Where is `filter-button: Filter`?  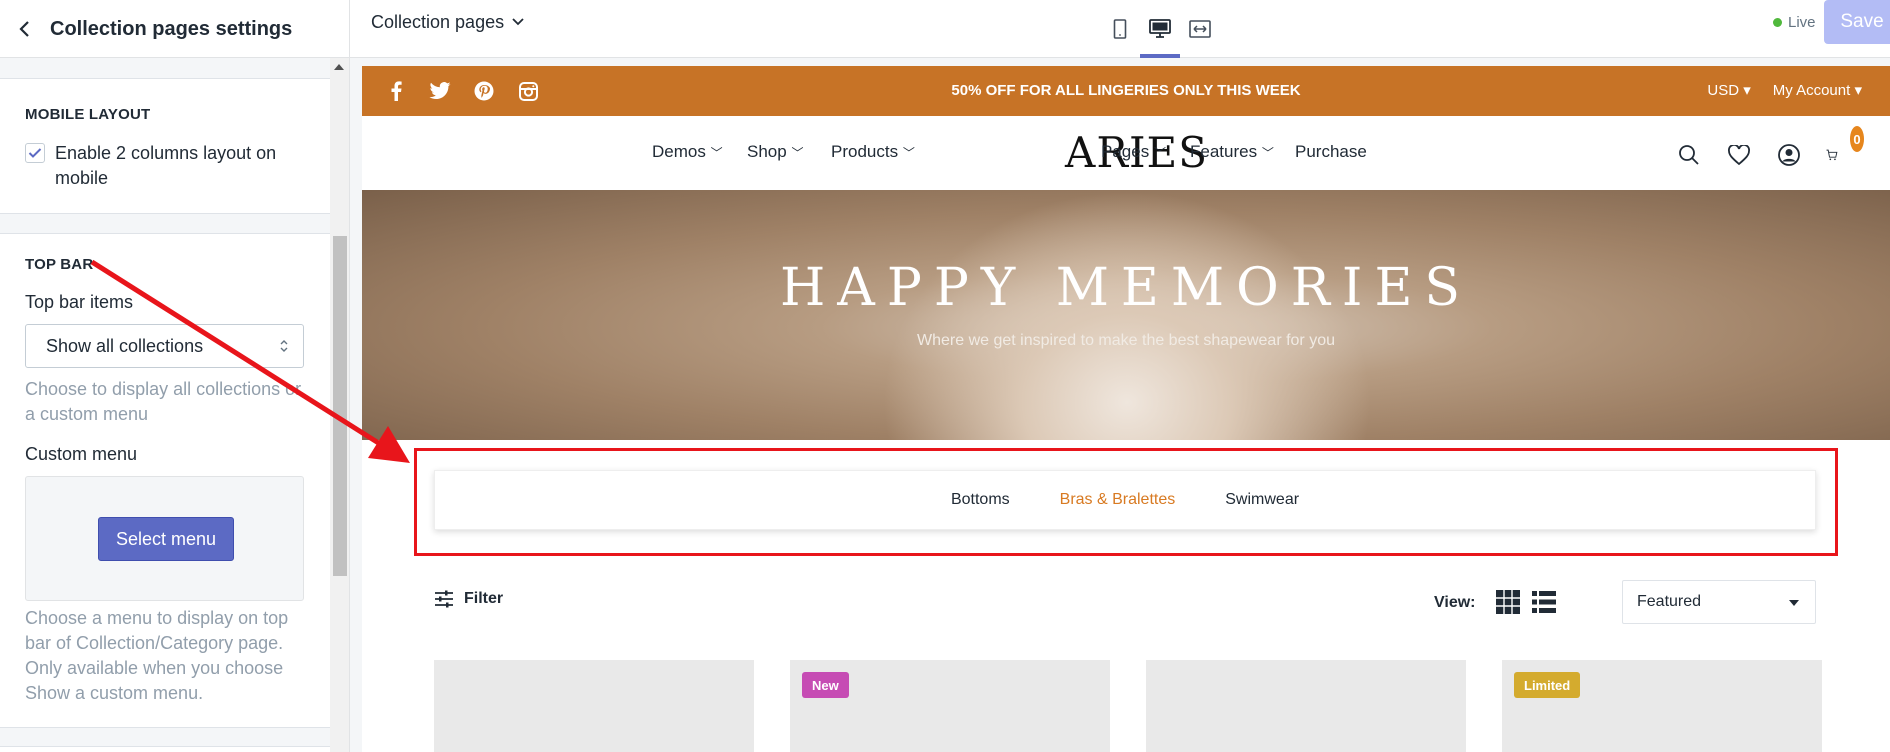 filter-button: Filter is located at coordinates (468, 599).